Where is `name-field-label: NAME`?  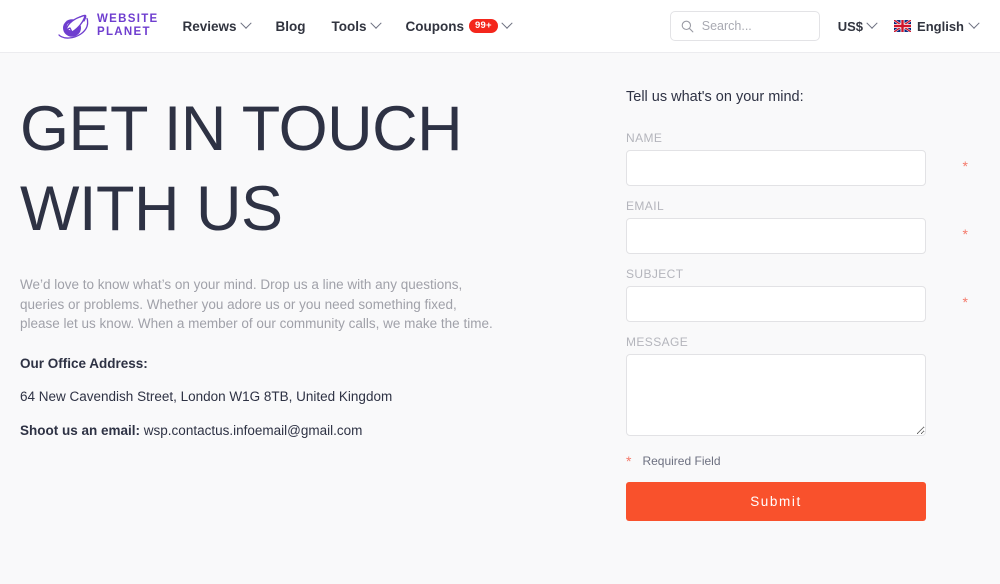 name-field-label: NAME is located at coordinates (644, 138).